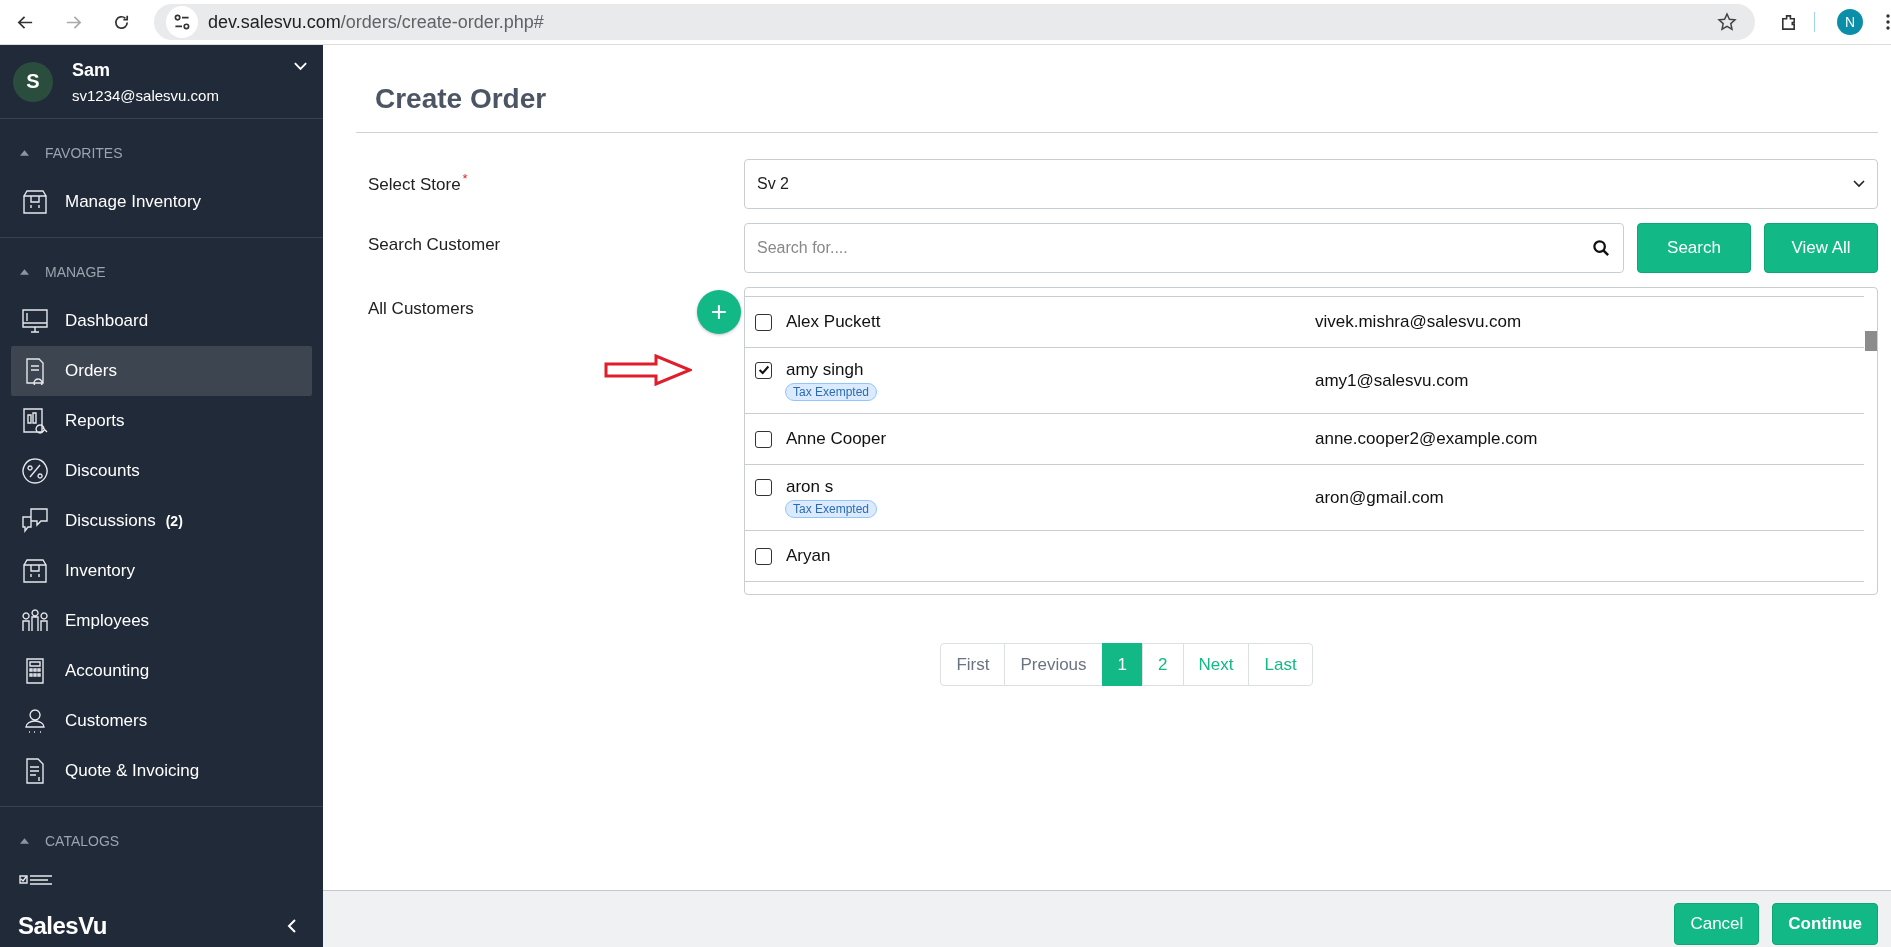 The image size is (1891, 947). I want to click on section-header: CATALOGS, so click(171, 841).